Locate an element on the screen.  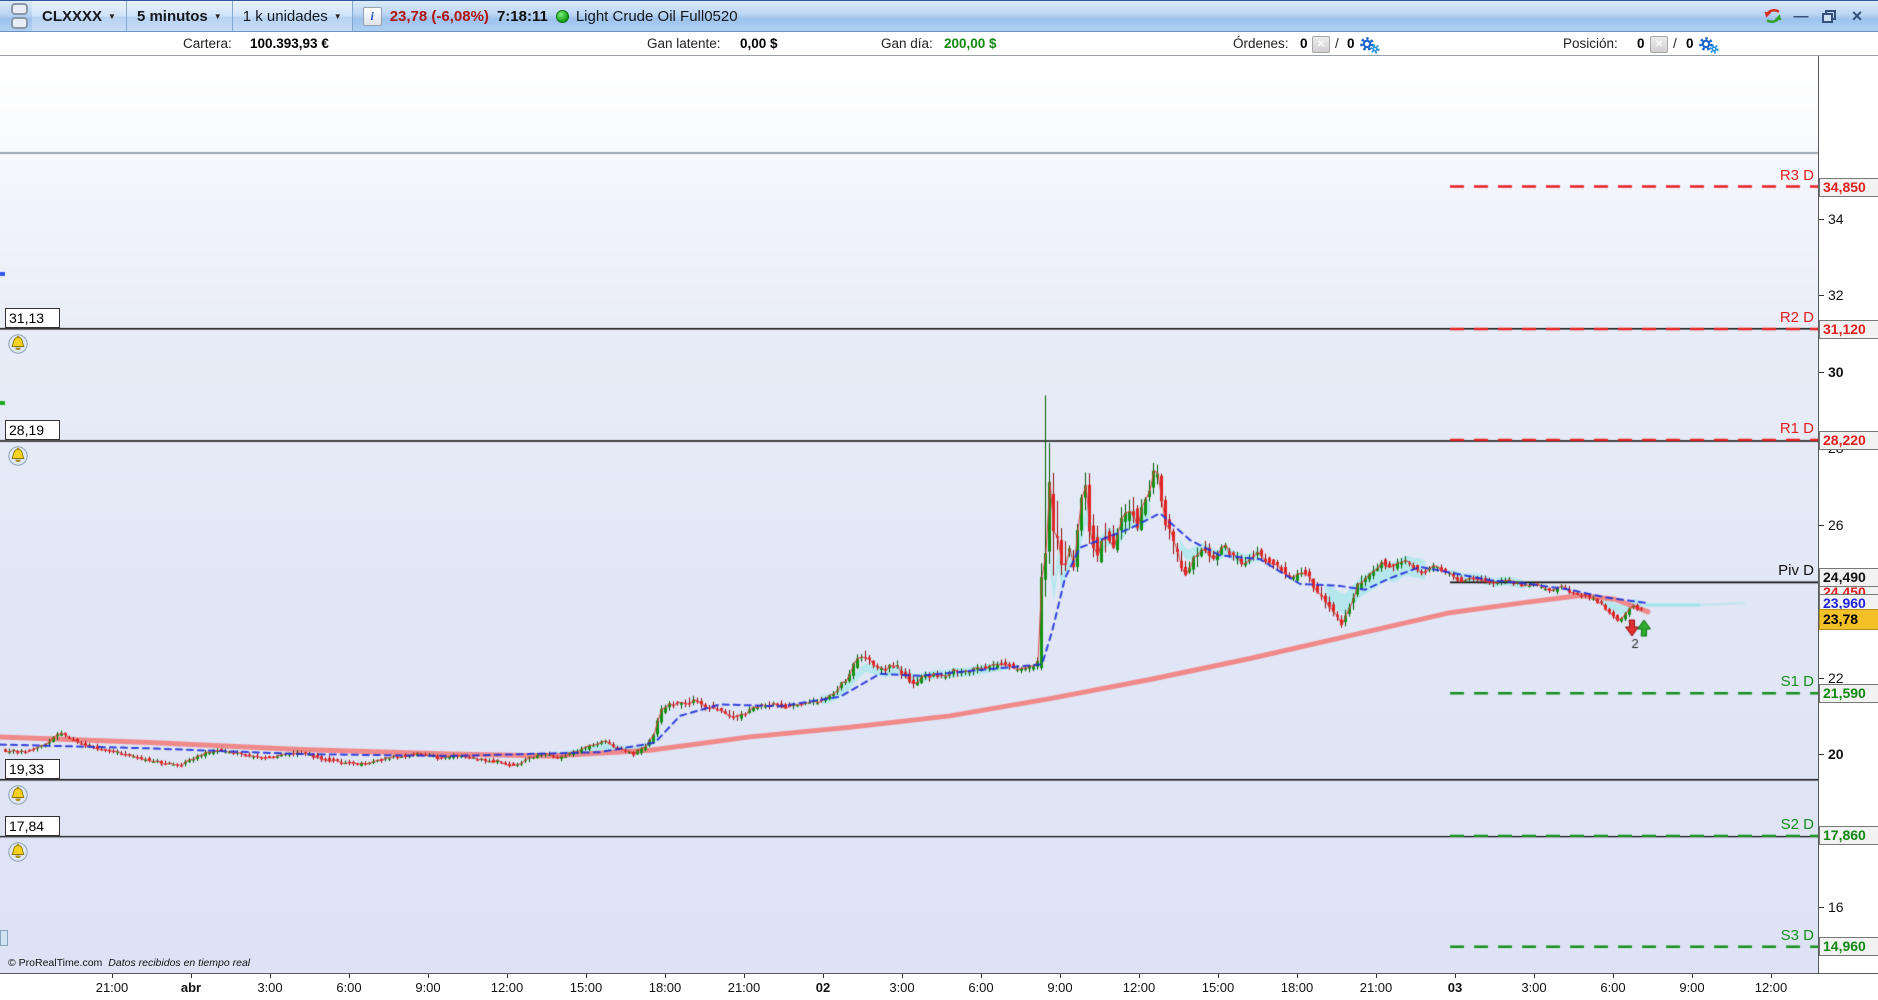
copyright: © ProRealTime.com is located at coordinates (55, 963).